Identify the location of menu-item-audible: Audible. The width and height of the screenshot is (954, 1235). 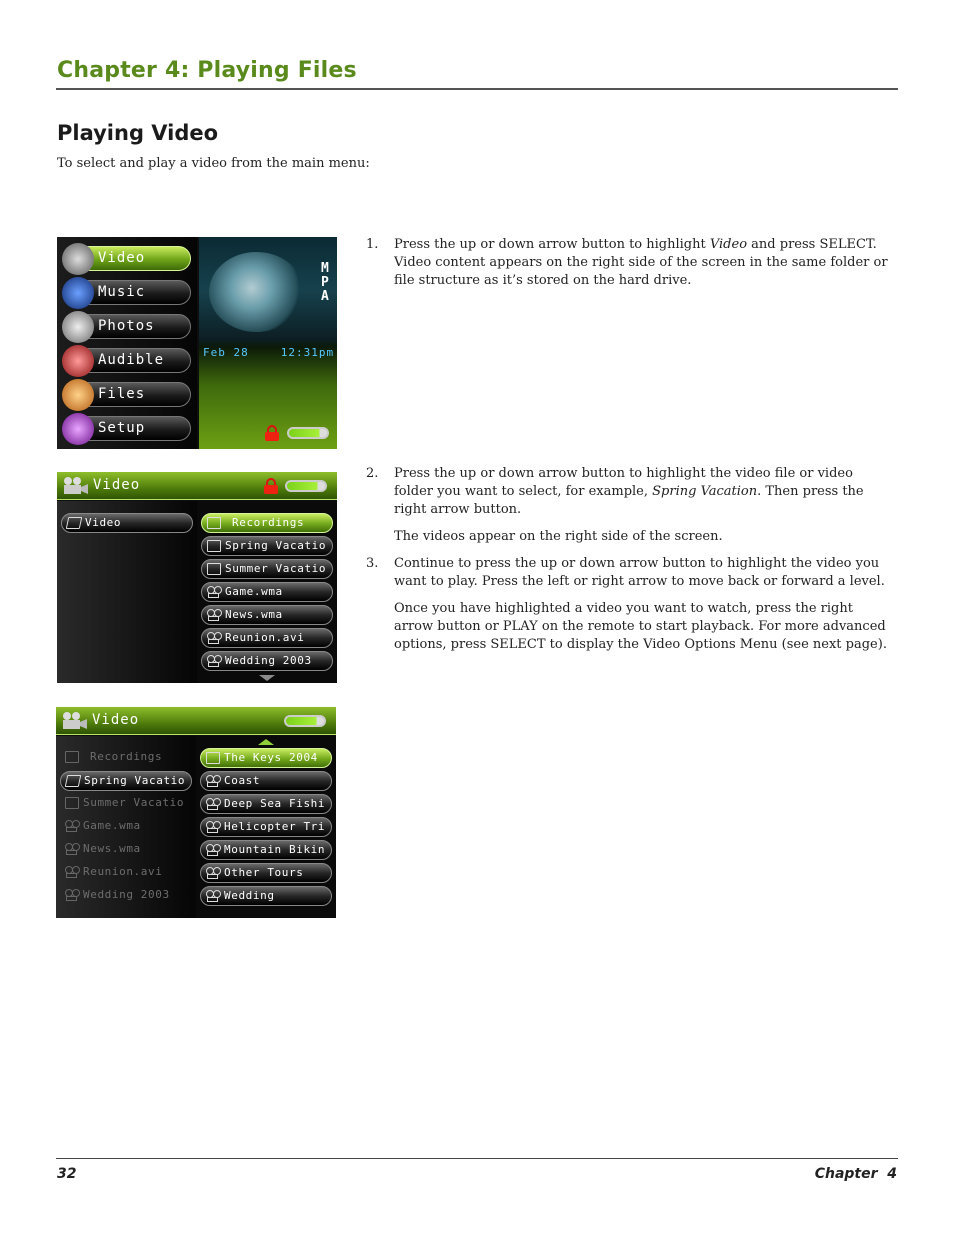
(126, 361).